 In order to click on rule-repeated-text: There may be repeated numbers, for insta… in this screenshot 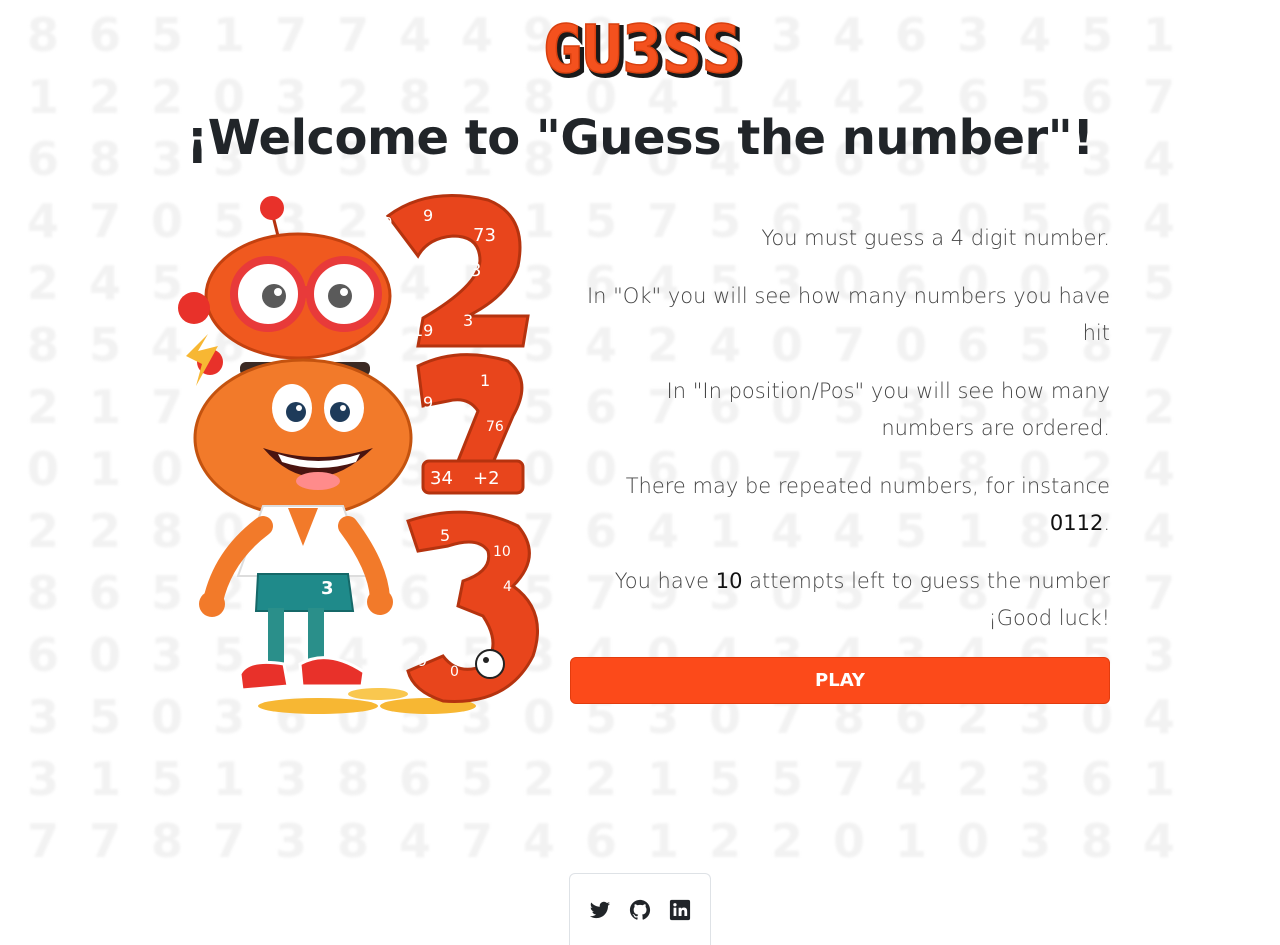, I will do `click(867, 486)`.